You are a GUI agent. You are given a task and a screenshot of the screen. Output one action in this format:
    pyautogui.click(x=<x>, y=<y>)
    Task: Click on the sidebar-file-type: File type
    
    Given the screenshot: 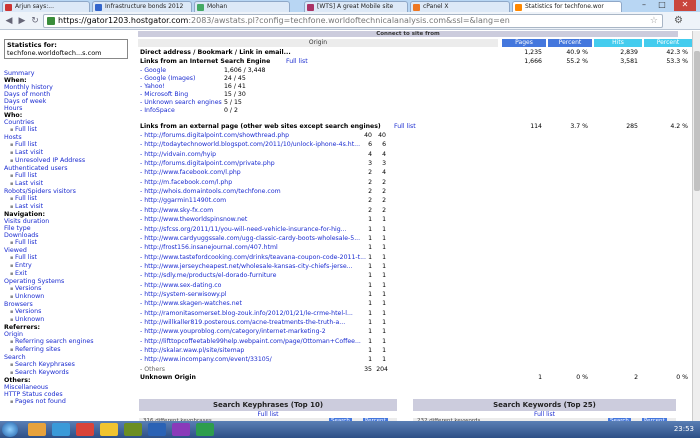 What is the action you would take?
    pyautogui.click(x=68, y=228)
    